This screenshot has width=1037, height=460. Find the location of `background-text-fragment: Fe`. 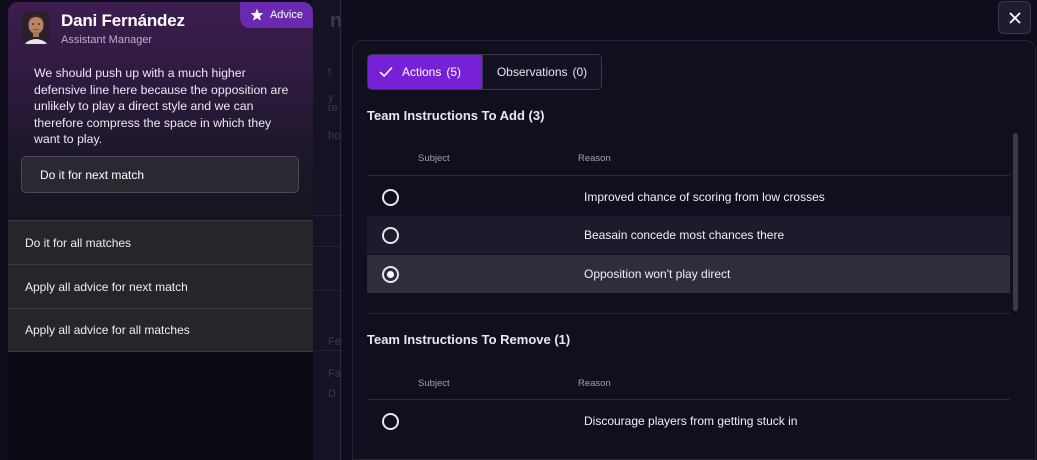

background-text-fragment: Fe is located at coordinates (334, 342).